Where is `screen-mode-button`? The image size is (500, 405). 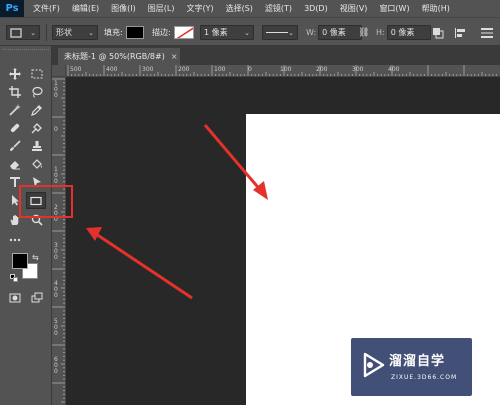 screen-mode-button is located at coordinates (37, 298).